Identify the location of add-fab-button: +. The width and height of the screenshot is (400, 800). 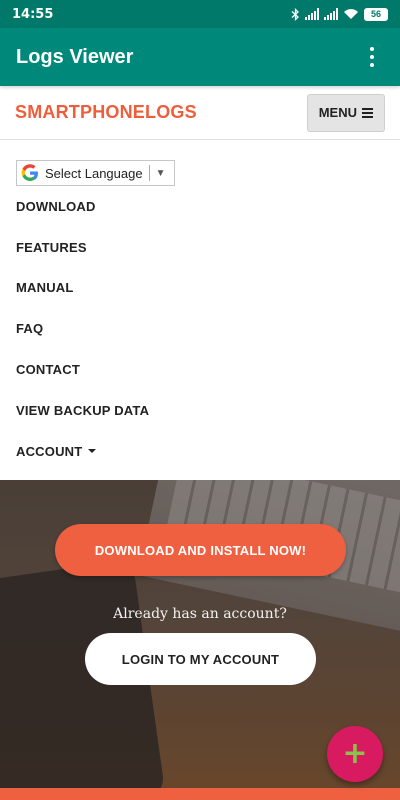
(355, 754).